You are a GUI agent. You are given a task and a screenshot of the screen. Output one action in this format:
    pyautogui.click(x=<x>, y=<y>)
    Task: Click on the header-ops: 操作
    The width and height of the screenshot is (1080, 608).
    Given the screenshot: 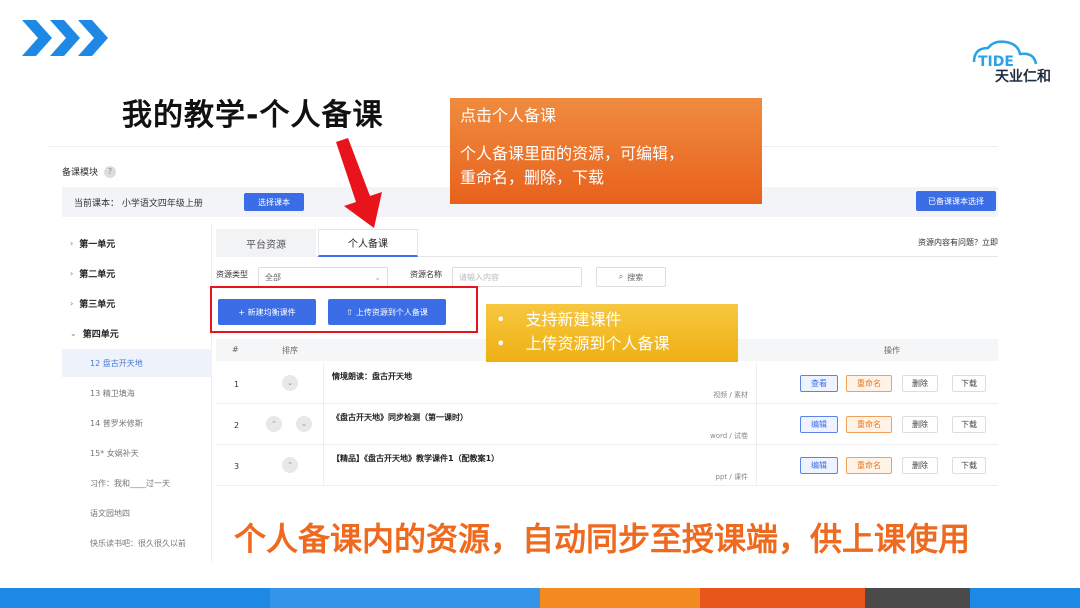 What is the action you would take?
    pyautogui.click(x=892, y=350)
    